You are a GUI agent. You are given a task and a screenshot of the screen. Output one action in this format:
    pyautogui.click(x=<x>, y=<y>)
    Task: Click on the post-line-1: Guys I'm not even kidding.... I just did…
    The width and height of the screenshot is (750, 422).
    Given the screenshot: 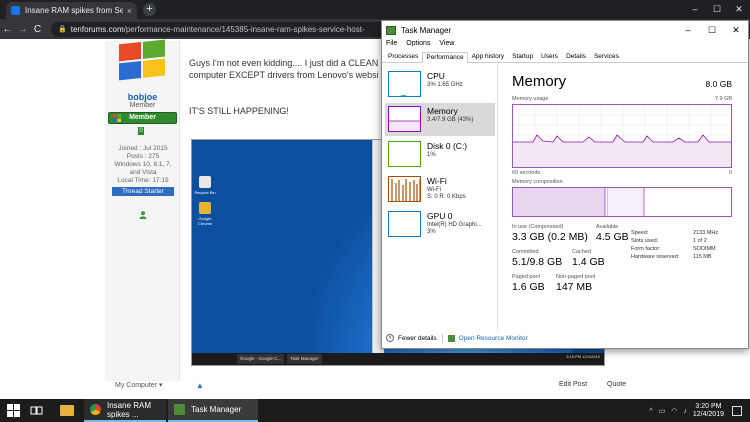 What is the action you would take?
    pyautogui.click(x=284, y=63)
    